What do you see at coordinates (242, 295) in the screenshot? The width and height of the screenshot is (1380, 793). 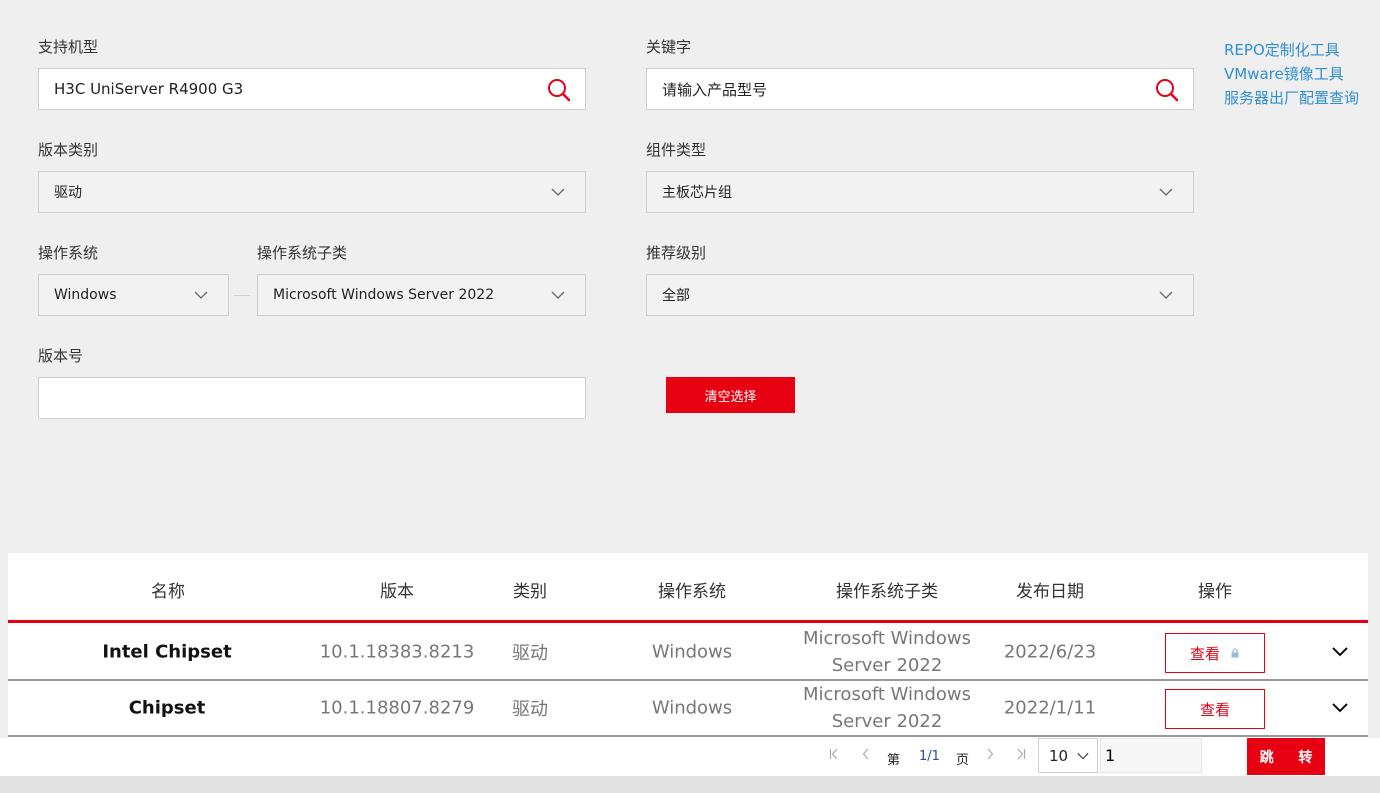 I see `range-divider` at bounding box center [242, 295].